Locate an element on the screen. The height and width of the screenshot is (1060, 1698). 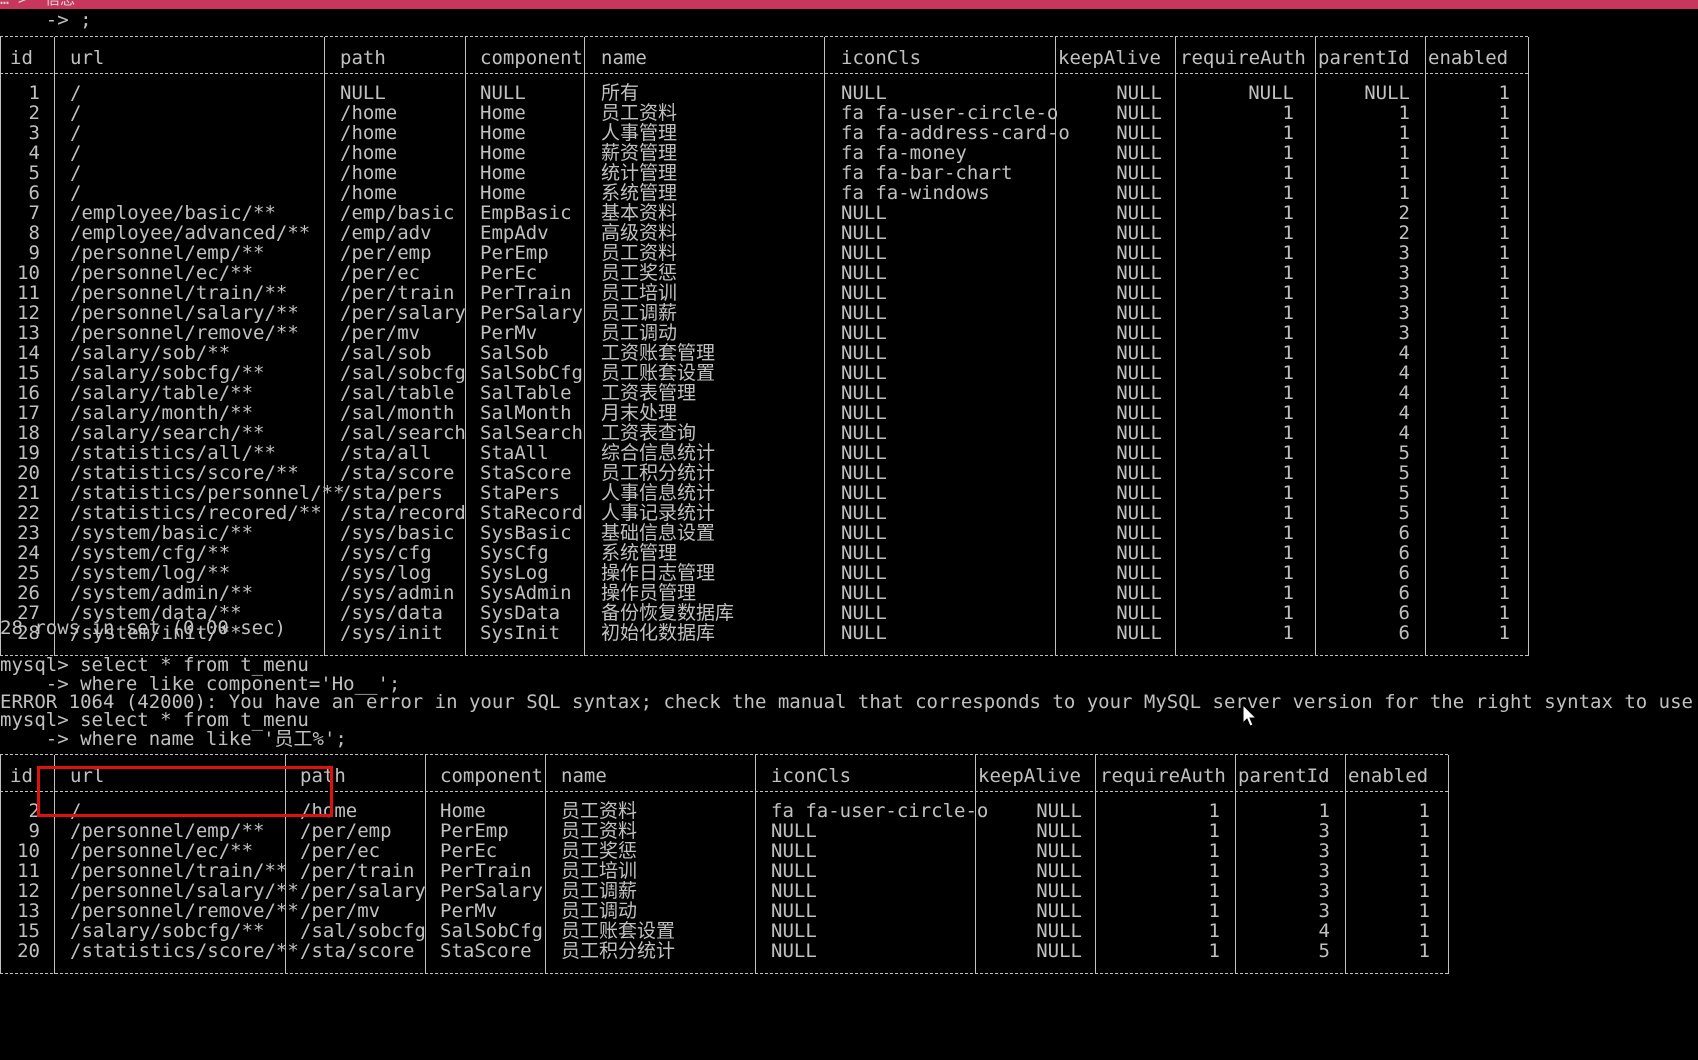
table-cell: 10 is located at coordinates (28, 851).